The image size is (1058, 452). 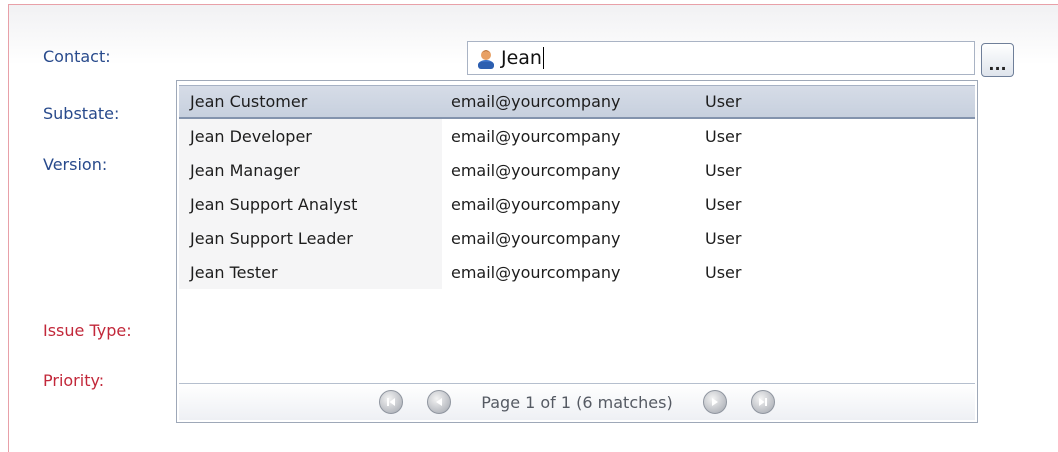 I want to click on issue-type-label: Issue Type:, so click(x=87, y=330).